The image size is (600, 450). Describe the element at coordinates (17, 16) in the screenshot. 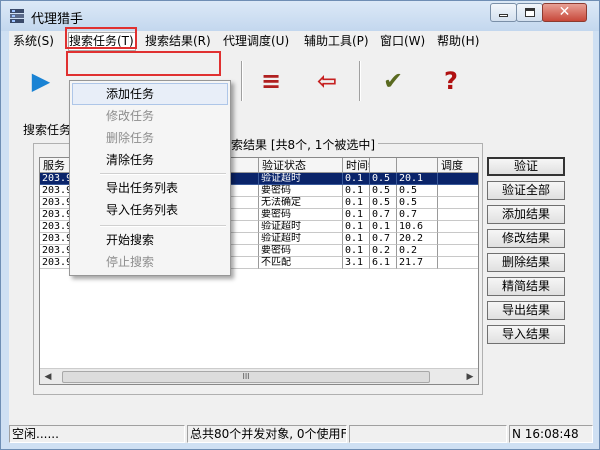

I see `app-logo-icon` at that location.